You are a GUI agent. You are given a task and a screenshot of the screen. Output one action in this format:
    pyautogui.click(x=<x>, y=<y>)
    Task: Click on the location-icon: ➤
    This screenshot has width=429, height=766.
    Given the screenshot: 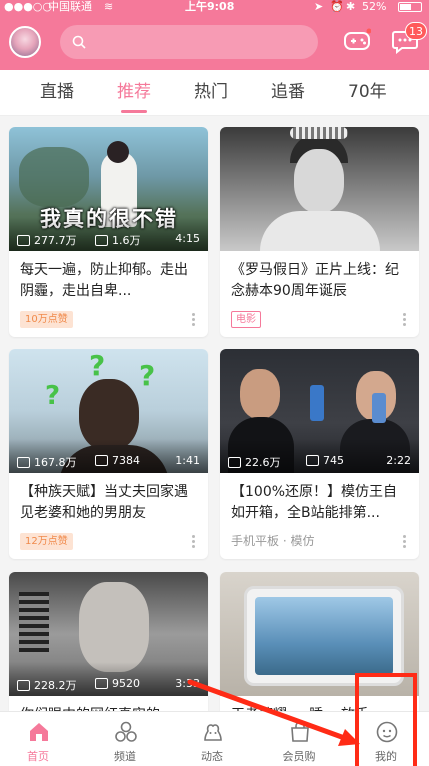 What is the action you would take?
    pyautogui.click(x=319, y=6)
    